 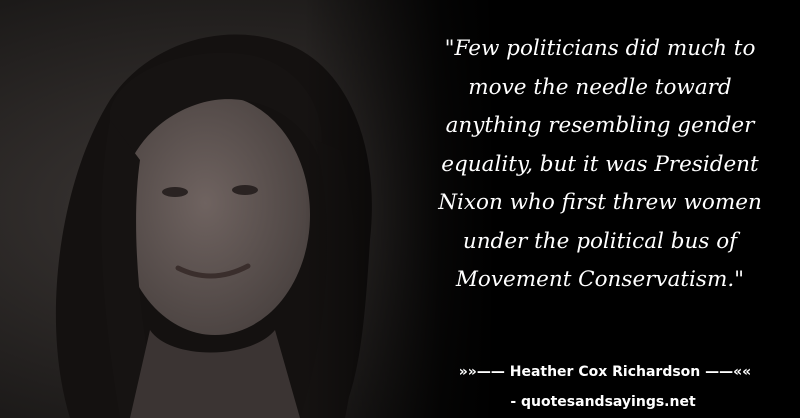 What do you see at coordinates (600, 125) in the screenshot?
I see `quote-line: anything resembling gender` at bounding box center [600, 125].